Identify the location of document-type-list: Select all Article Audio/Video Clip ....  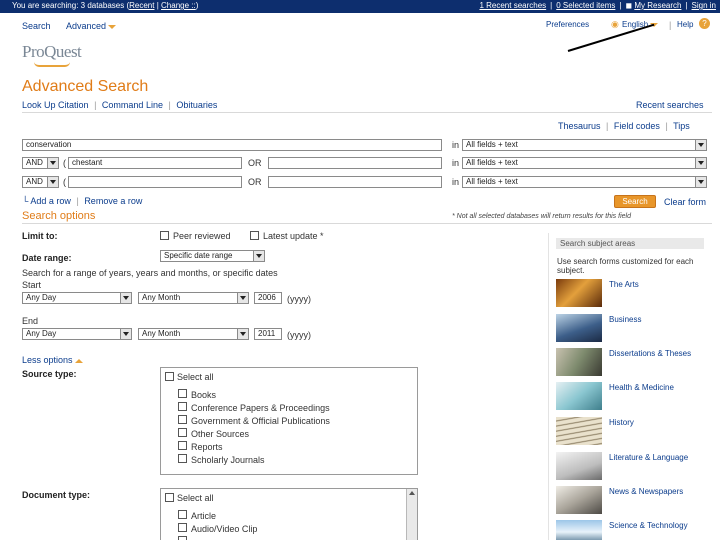
(289, 514).